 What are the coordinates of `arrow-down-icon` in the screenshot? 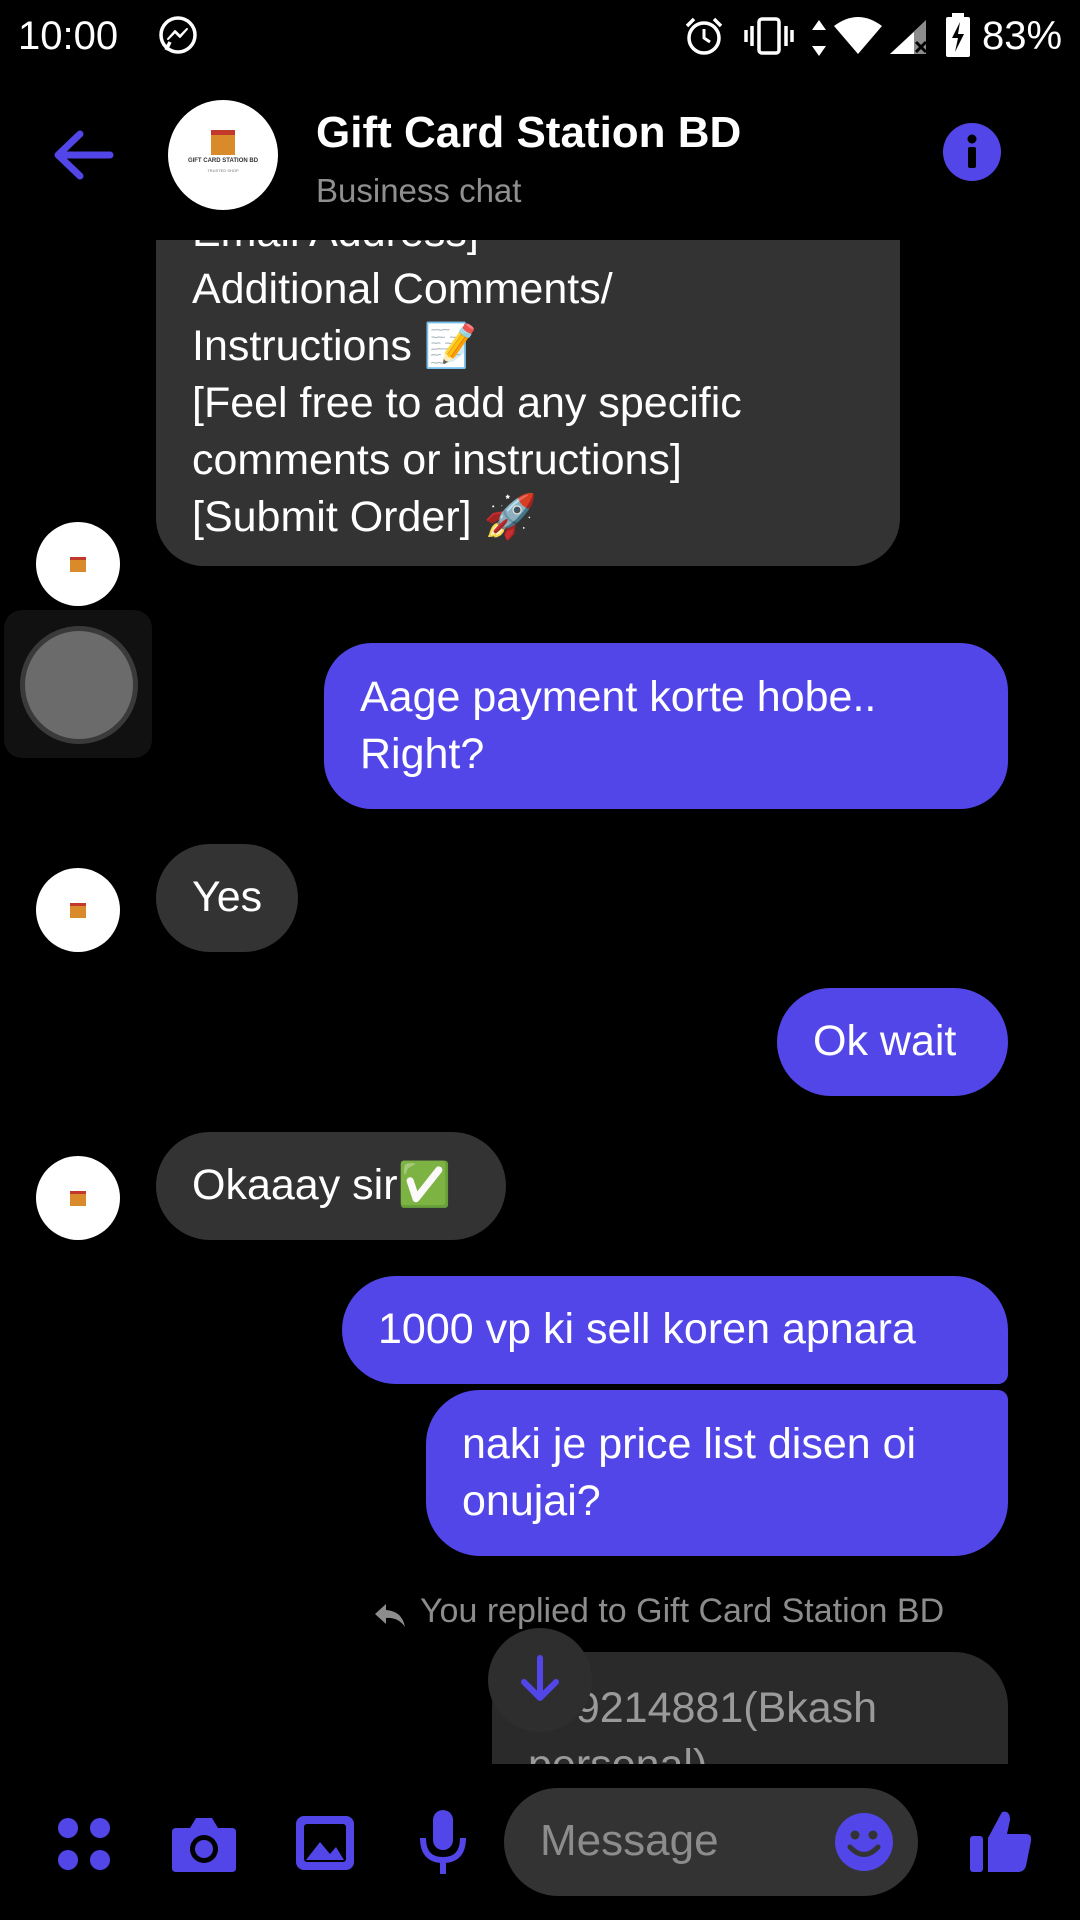 It's located at (540, 1678).